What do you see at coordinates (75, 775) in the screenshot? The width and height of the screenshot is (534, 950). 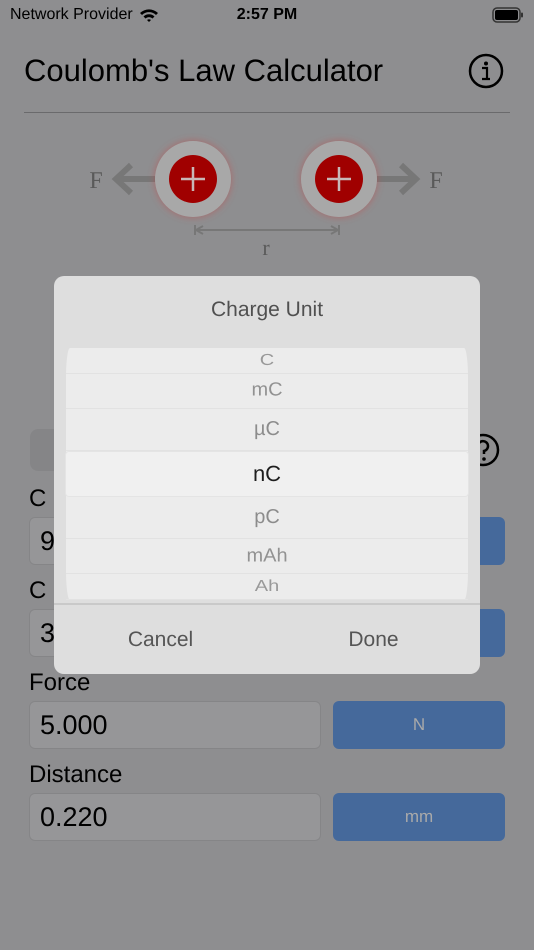 I see `field-label: Distance` at bounding box center [75, 775].